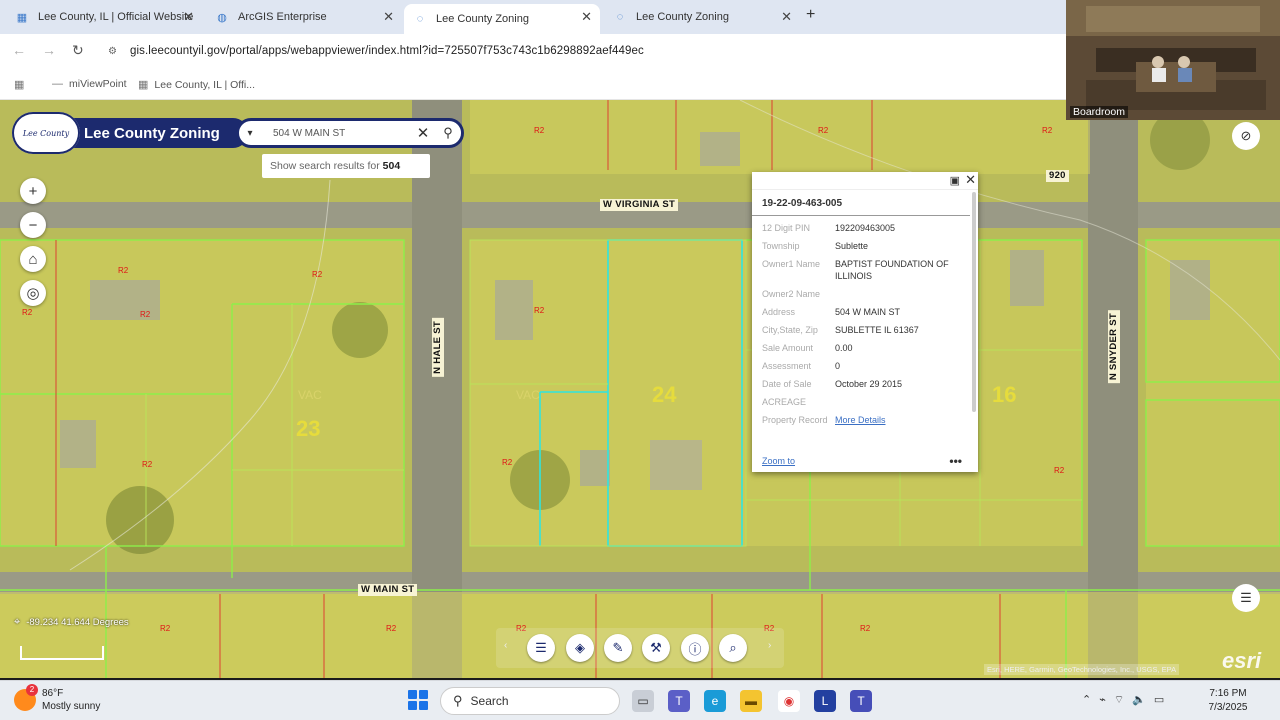 The height and width of the screenshot is (720, 1280). I want to click on list-icon: ☰, so click(541, 648).